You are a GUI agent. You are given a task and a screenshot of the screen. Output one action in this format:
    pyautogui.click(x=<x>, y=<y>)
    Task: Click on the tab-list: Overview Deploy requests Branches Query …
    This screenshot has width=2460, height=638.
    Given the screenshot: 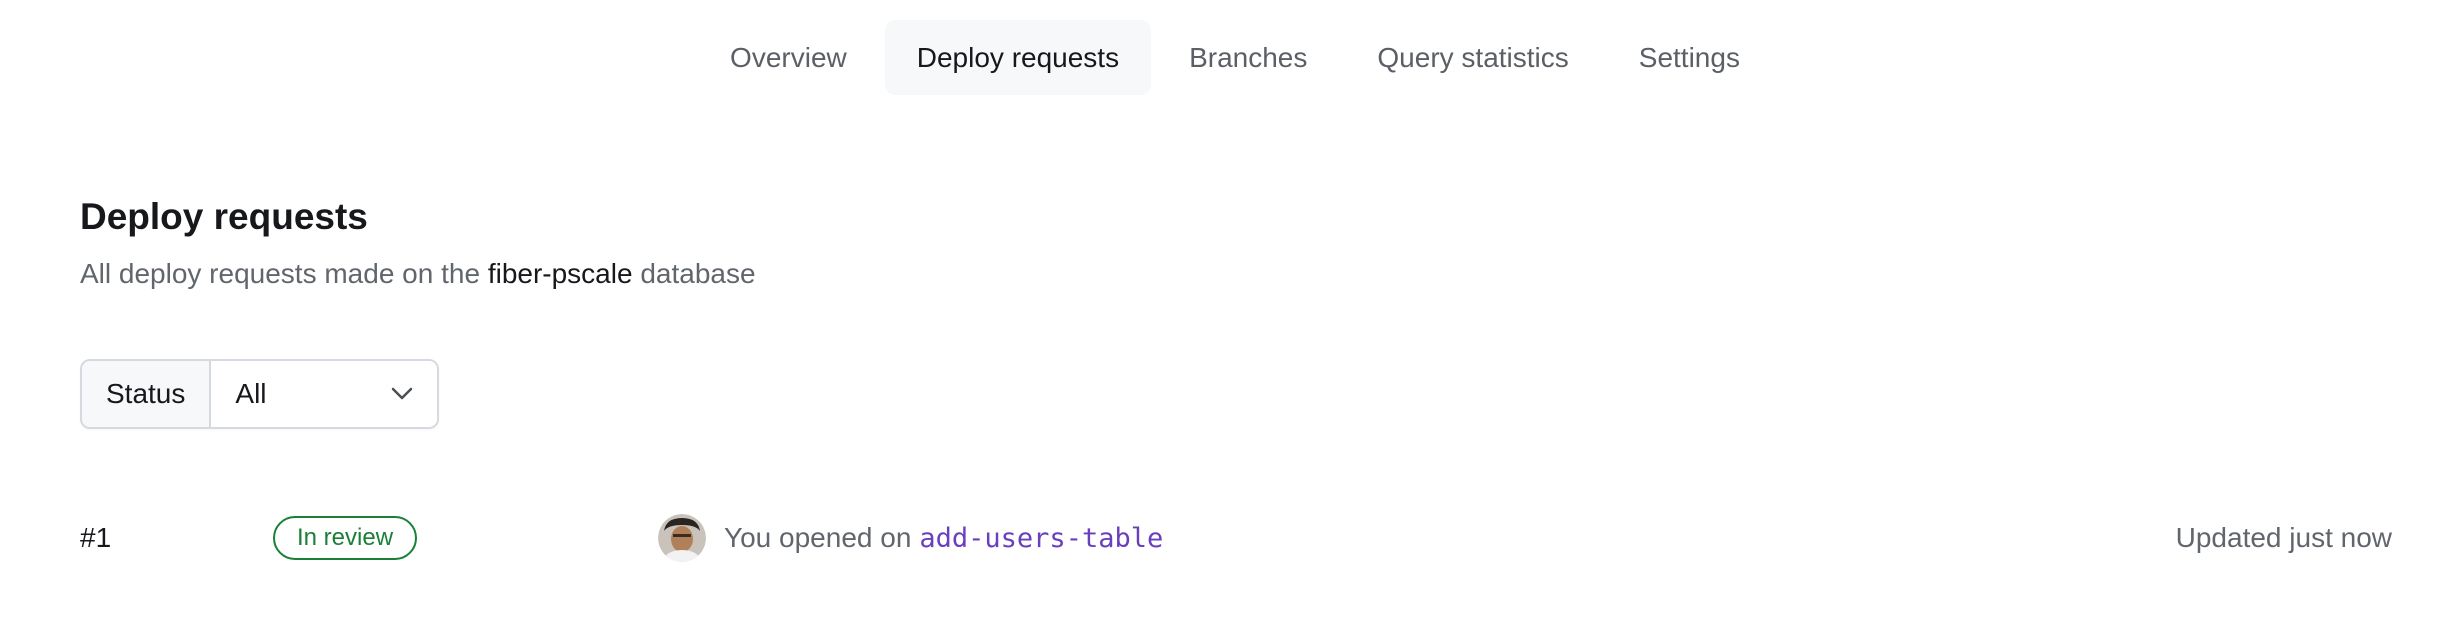 What is the action you would take?
    pyautogui.click(x=1235, y=57)
    